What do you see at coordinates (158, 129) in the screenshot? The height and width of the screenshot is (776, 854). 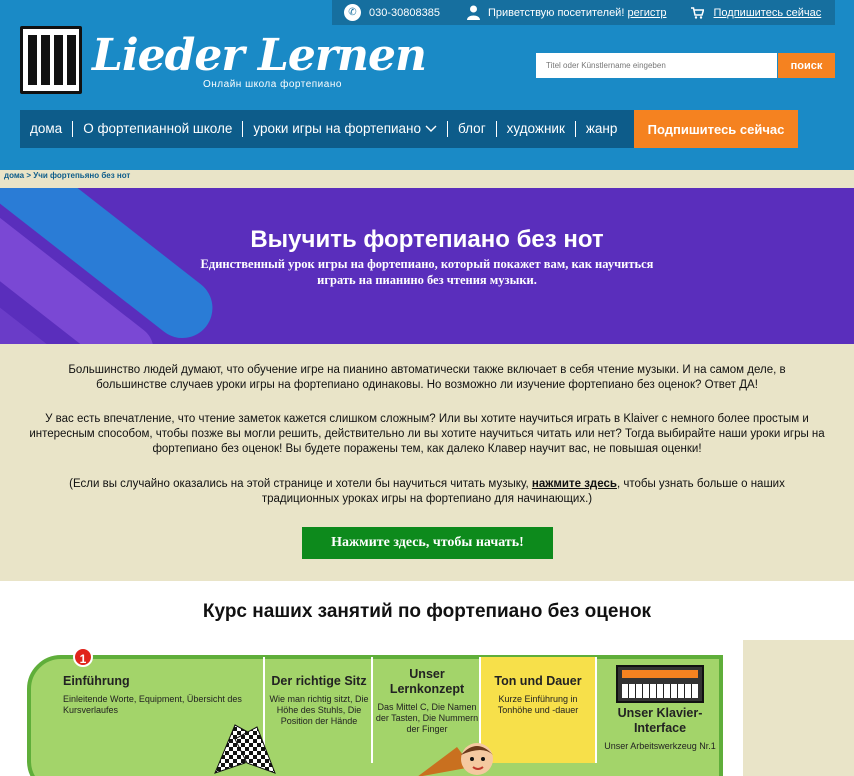 I see `nav-item-about: О фортепианной школе` at bounding box center [158, 129].